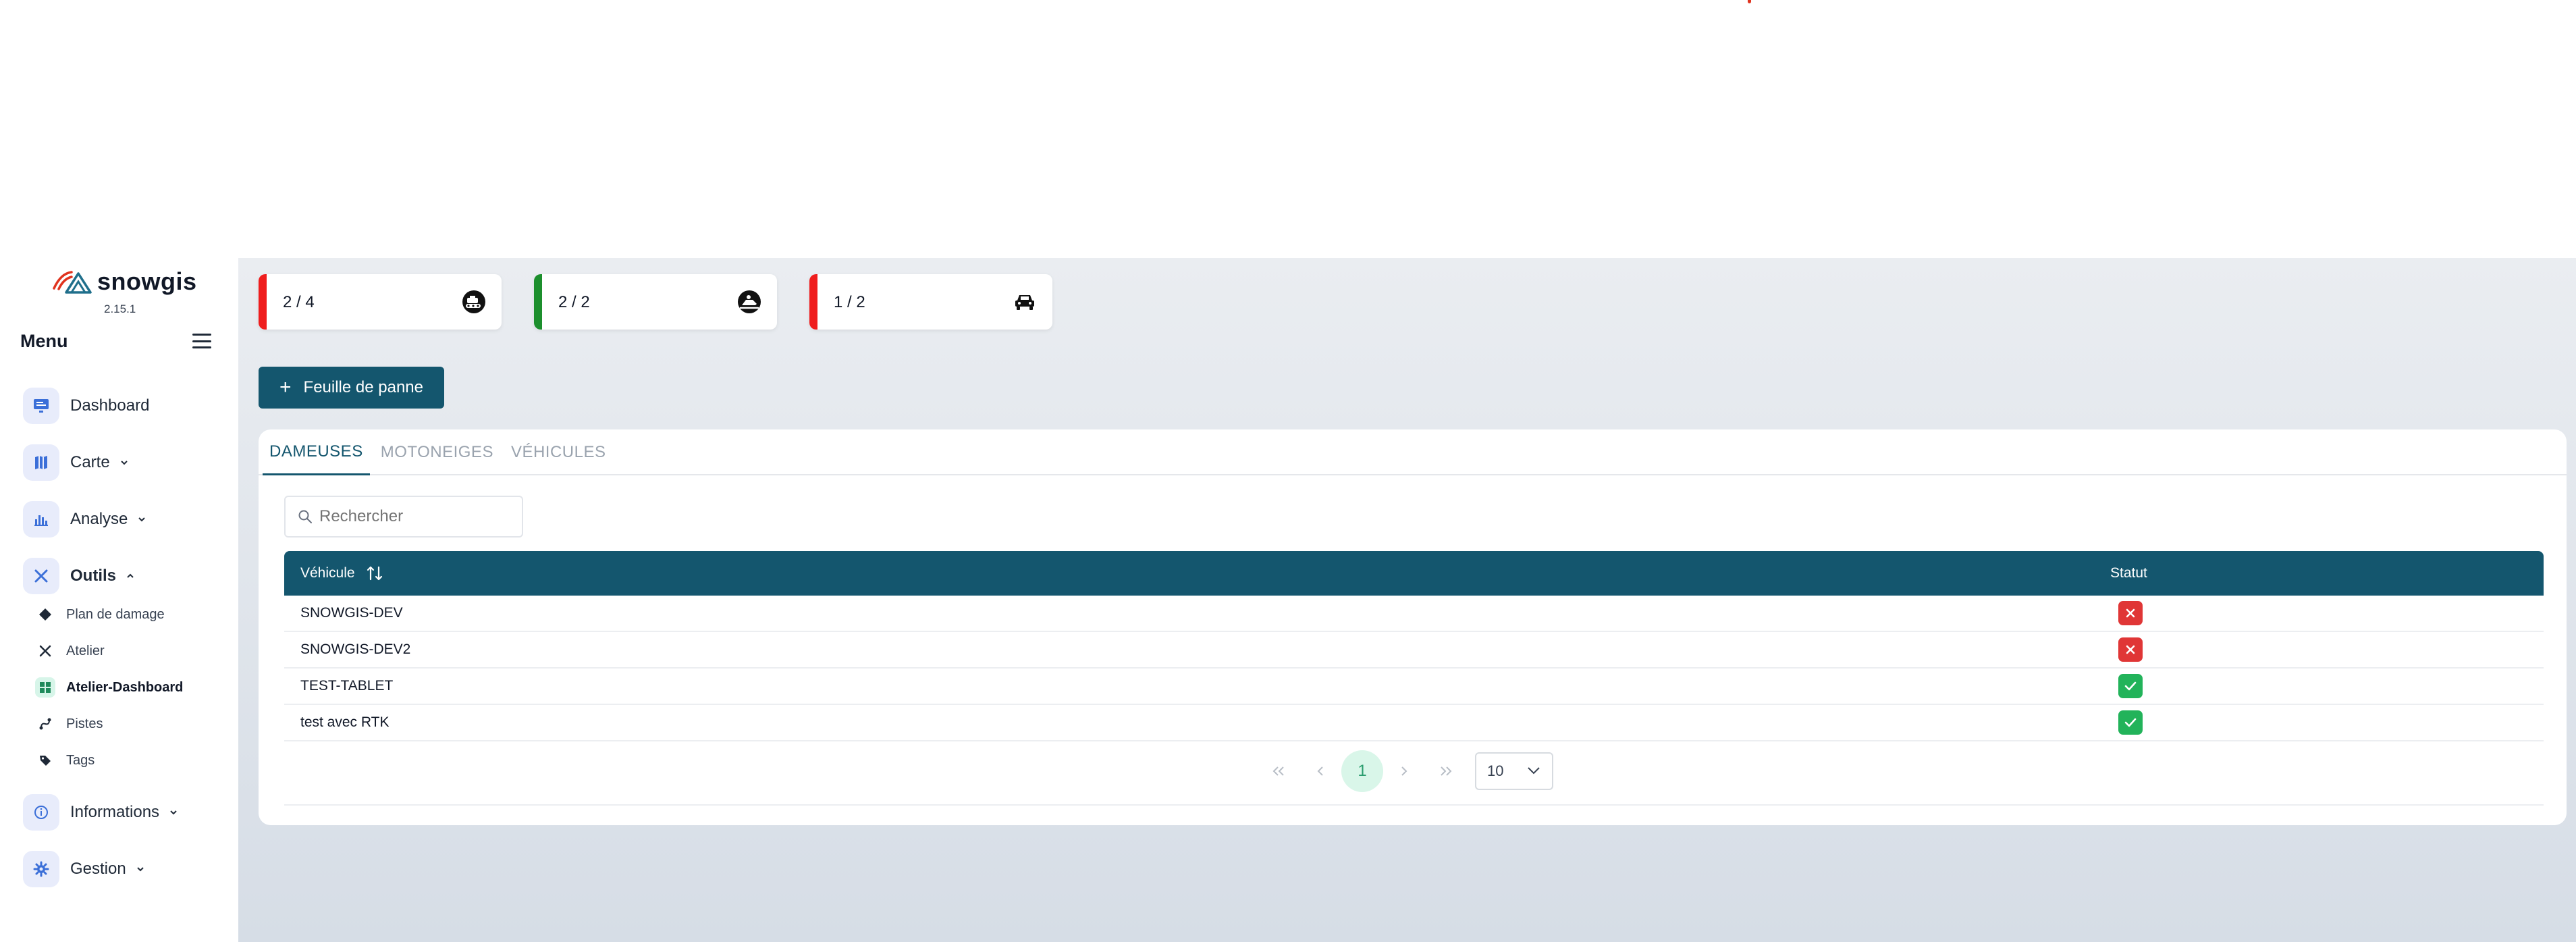 The height and width of the screenshot is (942, 2576). Describe the element at coordinates (474, 302) in the screenshot. I see `snowcat-icon` at that location.